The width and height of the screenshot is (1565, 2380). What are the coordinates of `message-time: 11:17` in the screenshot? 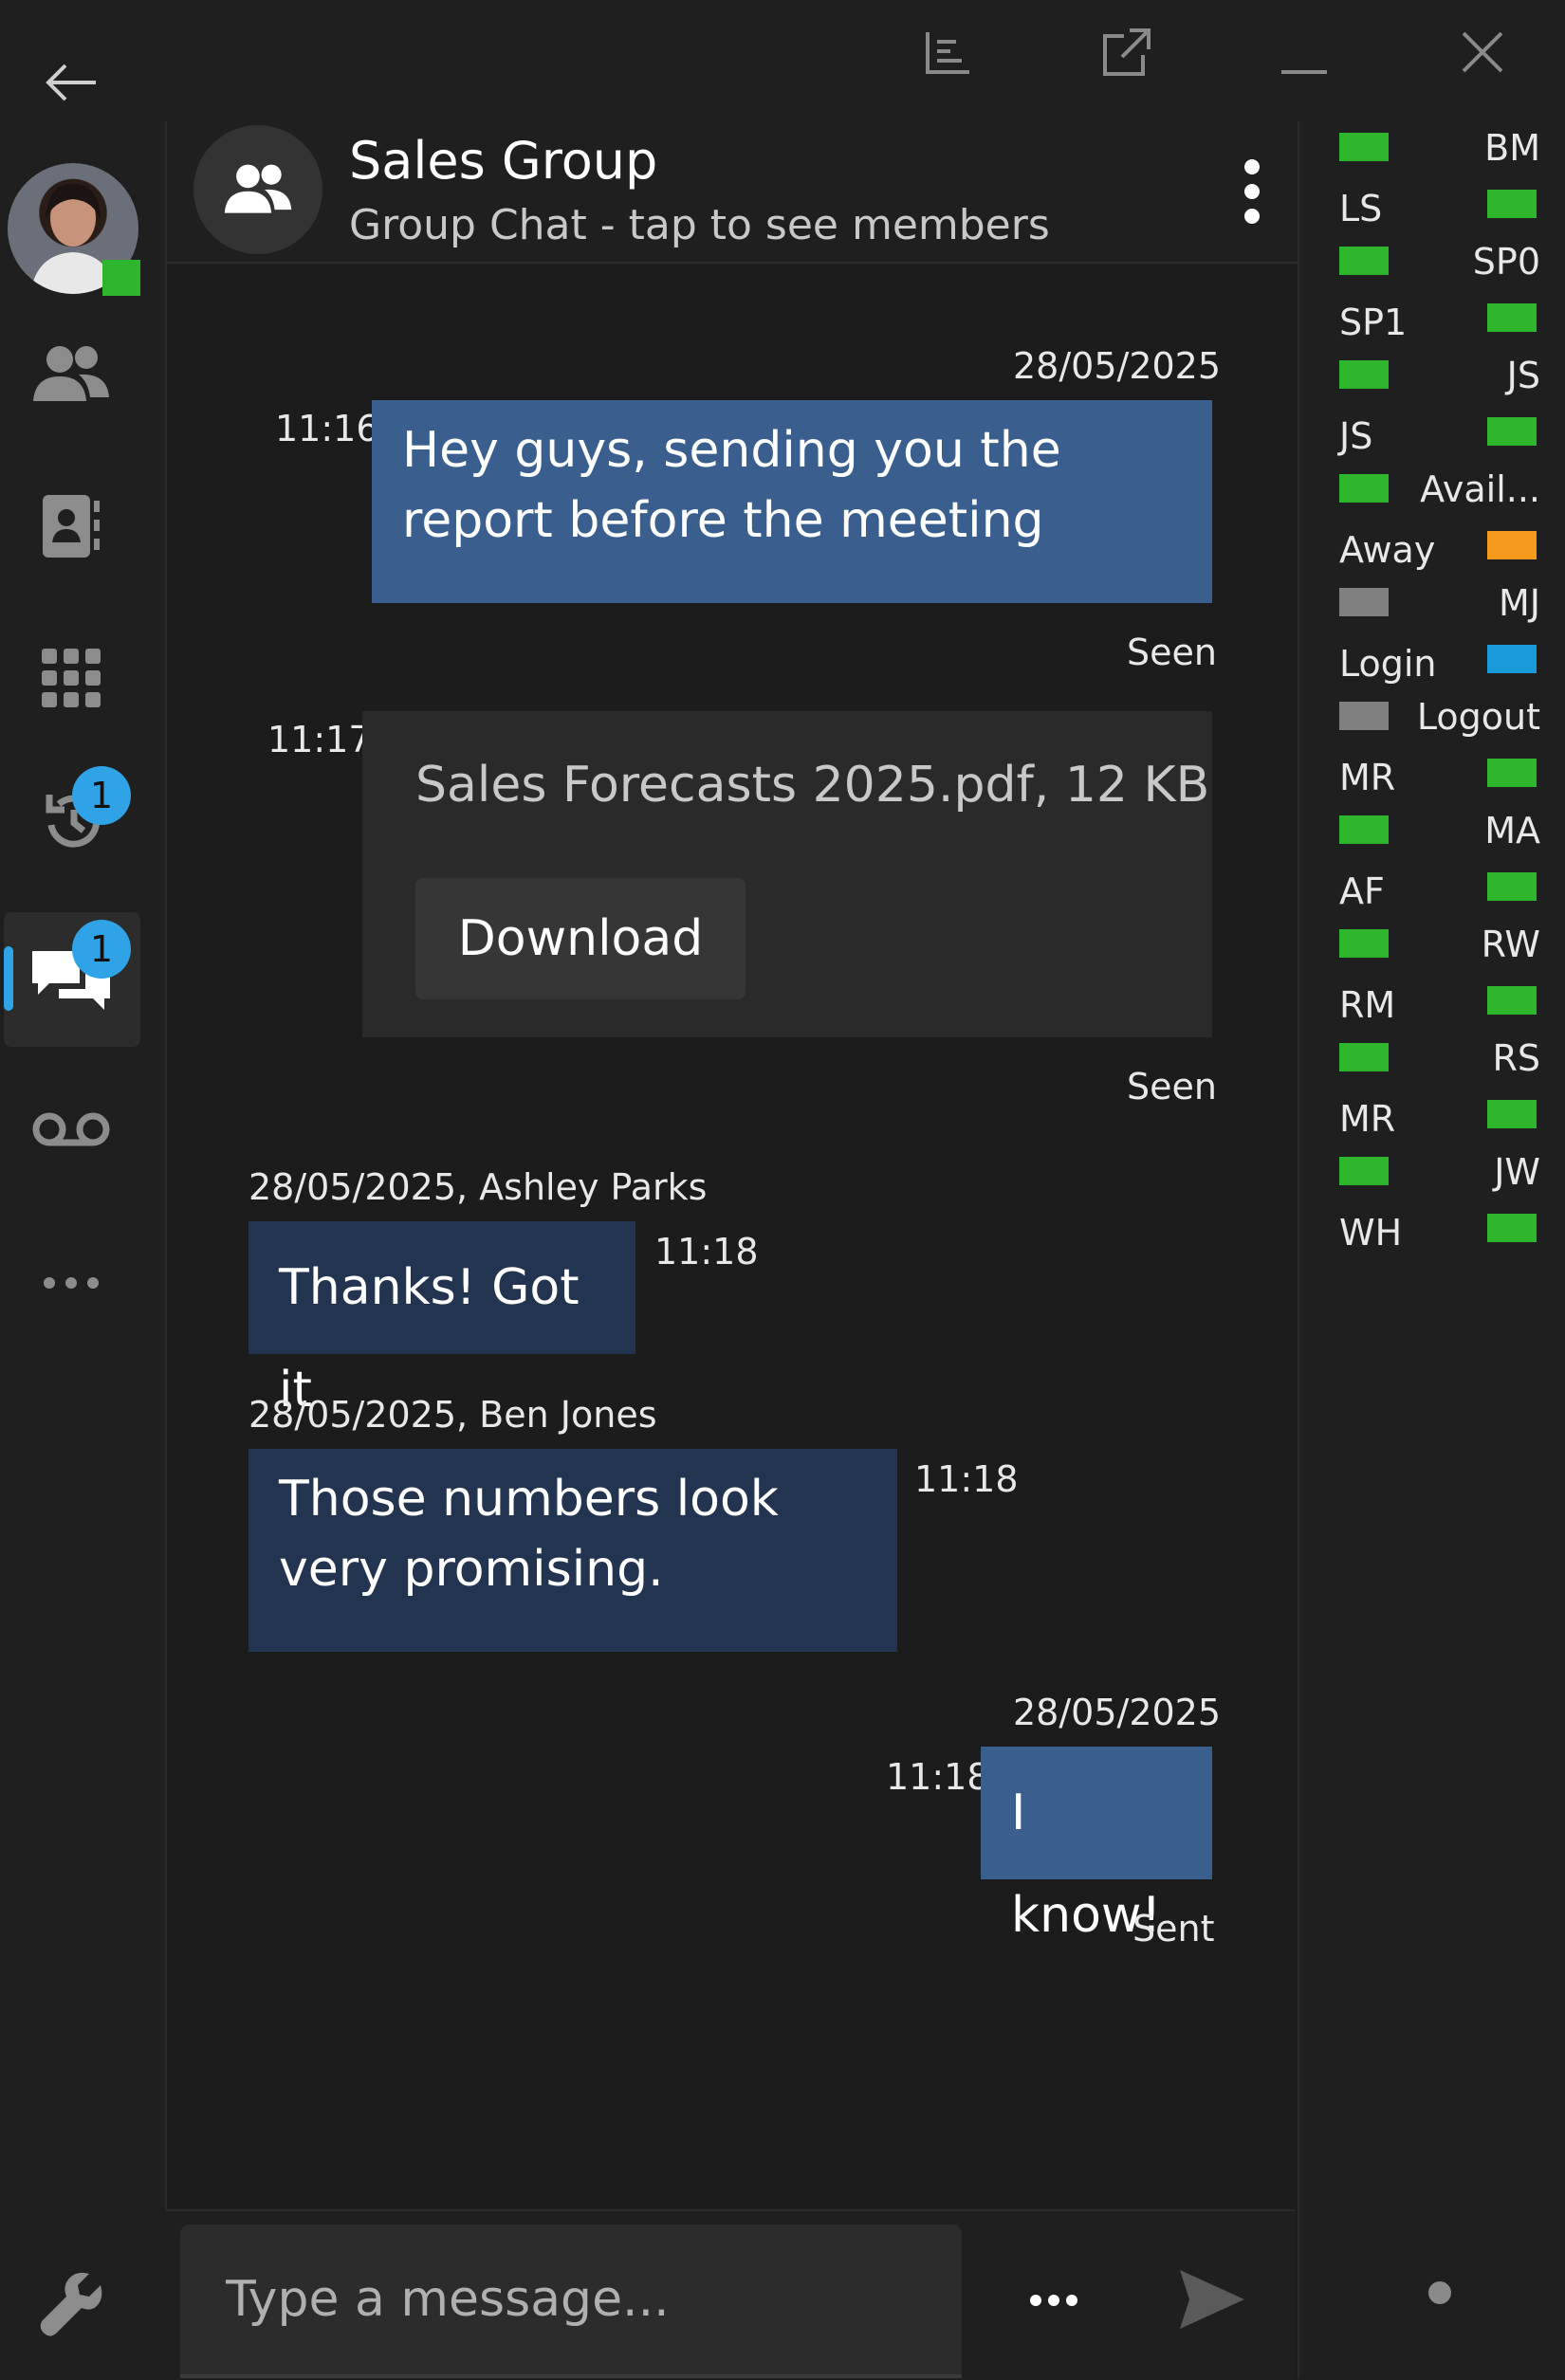 It's located at (319, 739).